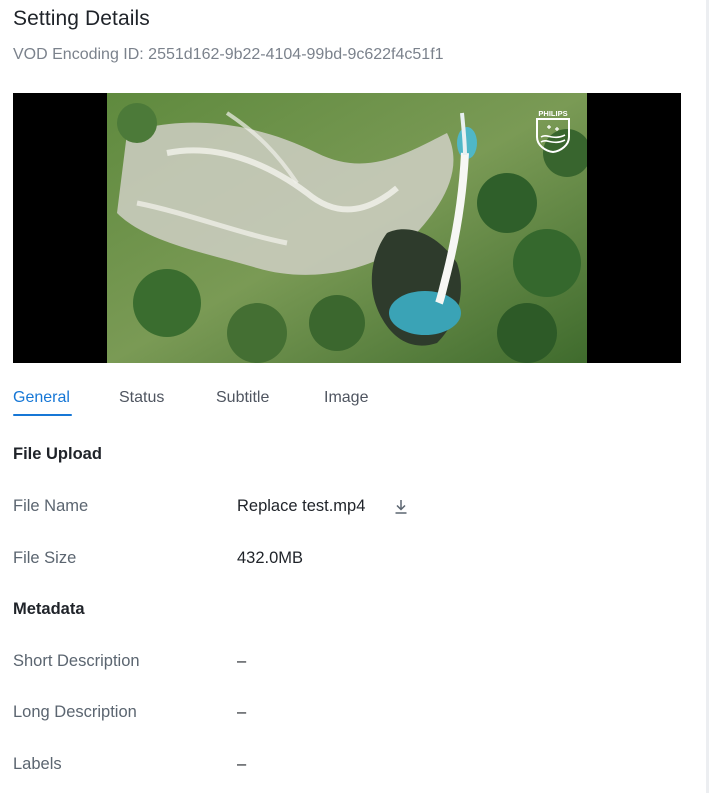 This screenshot has width=709, height=793. What do you see at coordinates (41, 398) in the screenshot?
I see `tab-general: General` at bounding box center [41, 398].